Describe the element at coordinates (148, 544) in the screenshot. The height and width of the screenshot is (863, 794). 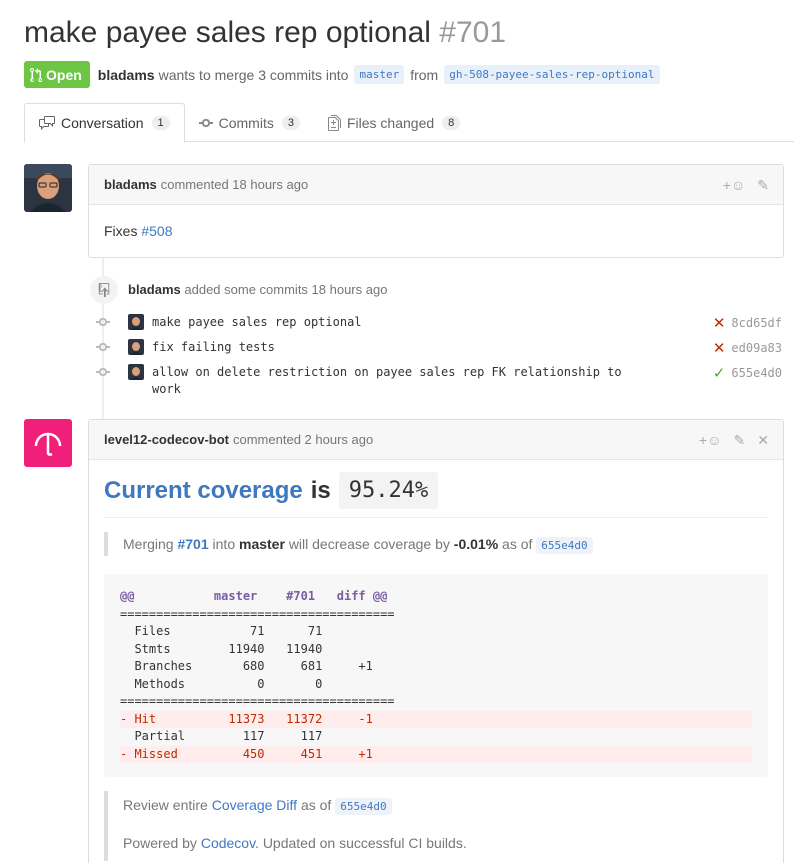
I see `merge-prefix: Merging` at that location.